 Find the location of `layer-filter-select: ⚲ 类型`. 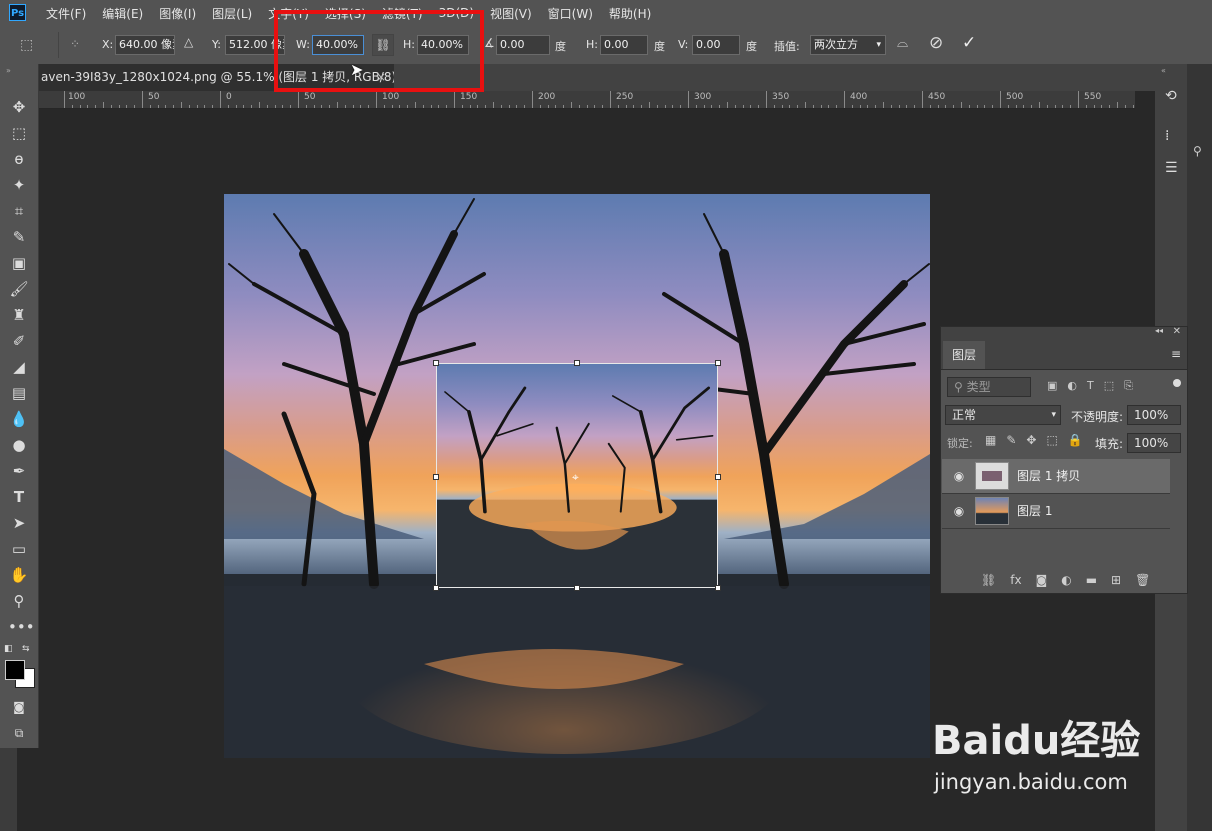

layer-filter-select: ⚲ 类型 is located at coordinates (989, 387).